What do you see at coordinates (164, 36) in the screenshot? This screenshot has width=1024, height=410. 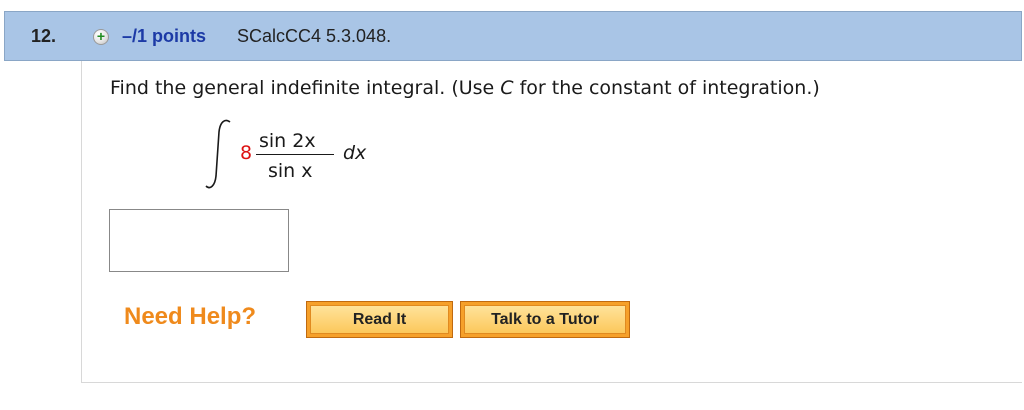 I see `points-label: –/1 points` at bounding box center [164, 36].